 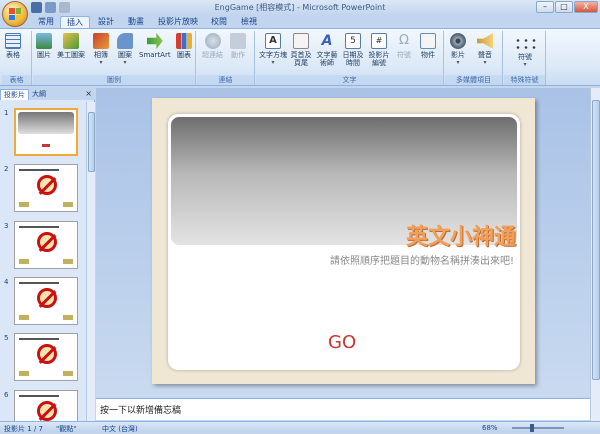 I want to click on slide-title: 英文小神通, so click(x=461, y=235).